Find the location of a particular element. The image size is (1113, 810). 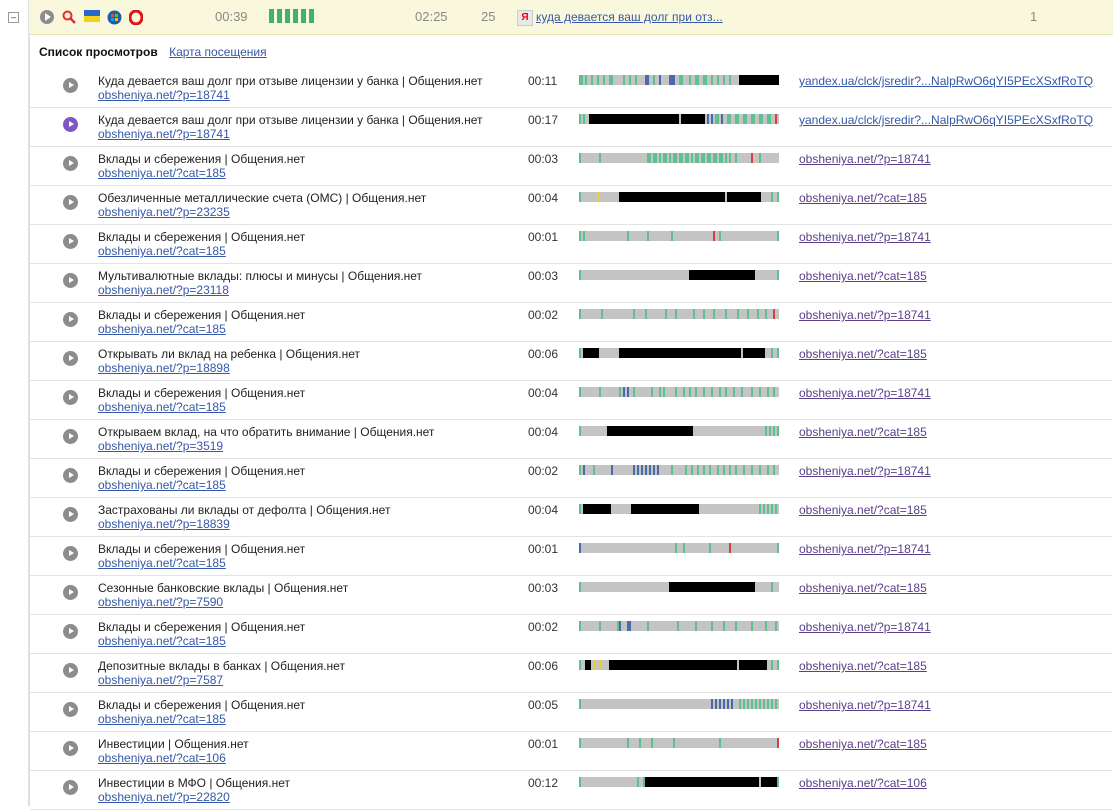

page-url-link: obsheniya.net/?p=7590 is located at coordinates (160, 602).